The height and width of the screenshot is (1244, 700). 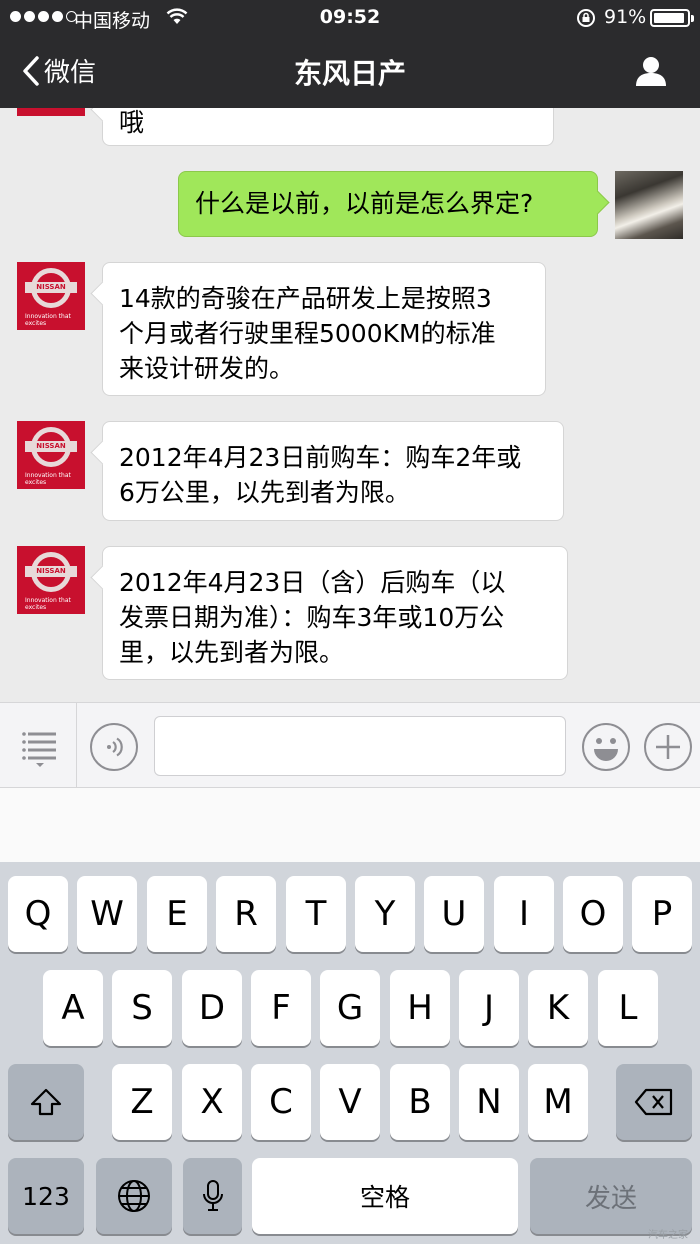 I want to click on key-w: W, so click(x=107, y=914).